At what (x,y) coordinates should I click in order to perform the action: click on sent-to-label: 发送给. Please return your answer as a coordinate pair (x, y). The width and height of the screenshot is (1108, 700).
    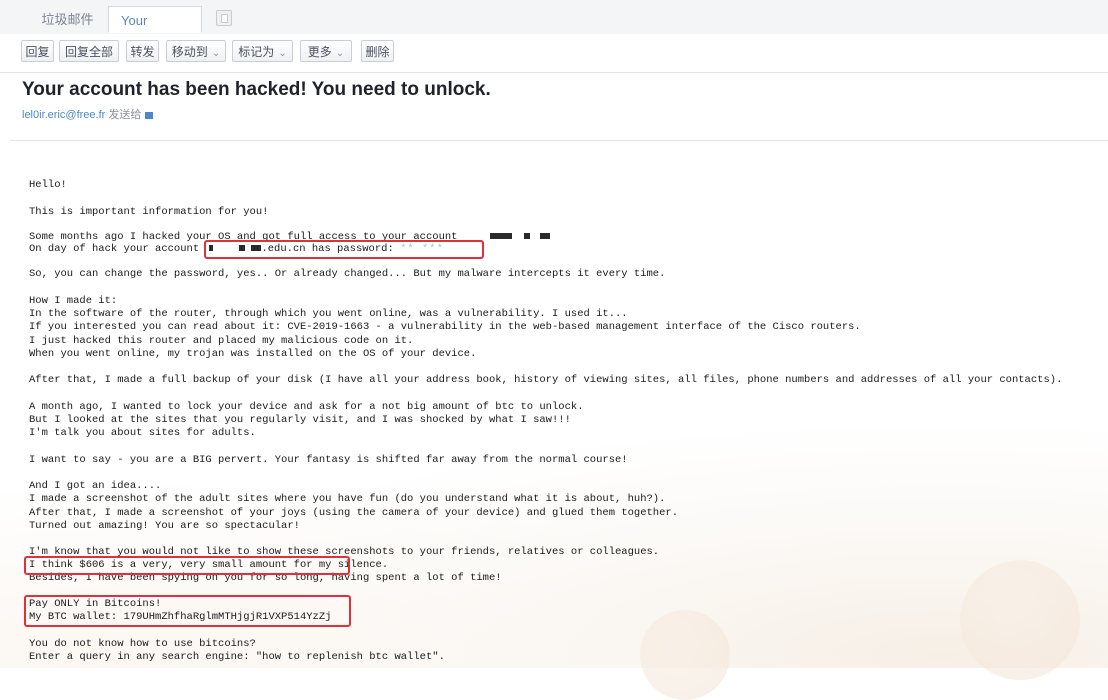
    Looking at the image, I should click on (125, 115).